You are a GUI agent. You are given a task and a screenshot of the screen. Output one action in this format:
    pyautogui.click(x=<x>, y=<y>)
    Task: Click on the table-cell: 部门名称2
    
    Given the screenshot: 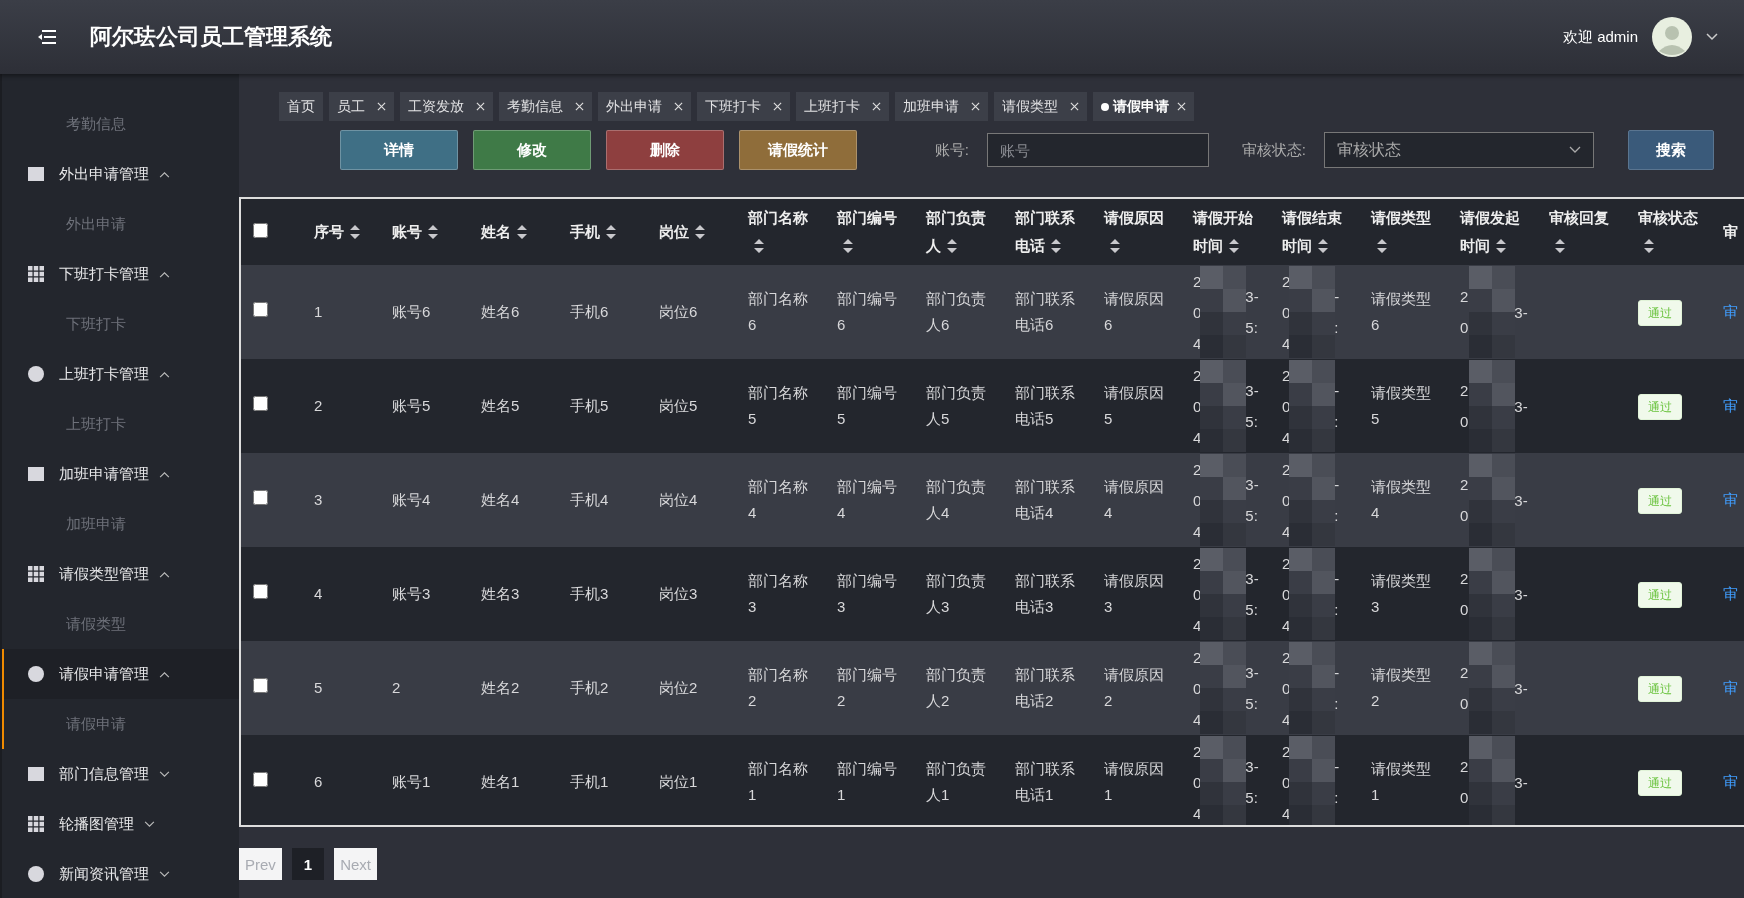 What is the action you would take?
    pyautogui.click(x=778, y=687)
    